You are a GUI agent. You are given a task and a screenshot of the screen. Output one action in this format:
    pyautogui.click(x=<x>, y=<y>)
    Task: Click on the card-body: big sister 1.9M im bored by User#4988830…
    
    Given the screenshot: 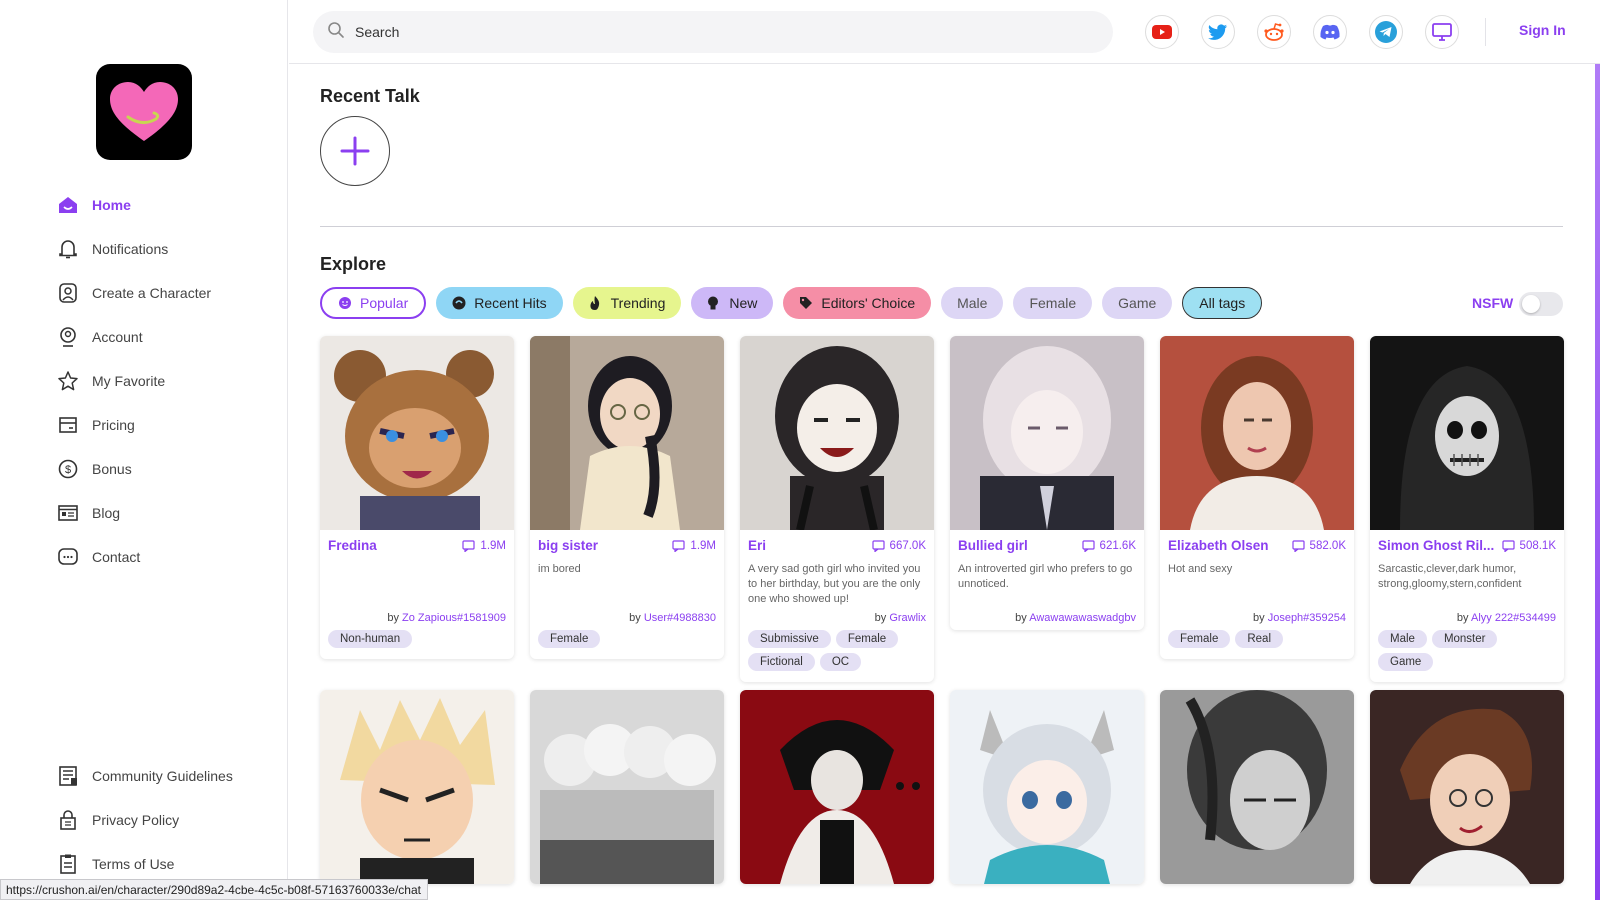 What is the action you would take?
    pyautogui.click(x=627, y=594)
    